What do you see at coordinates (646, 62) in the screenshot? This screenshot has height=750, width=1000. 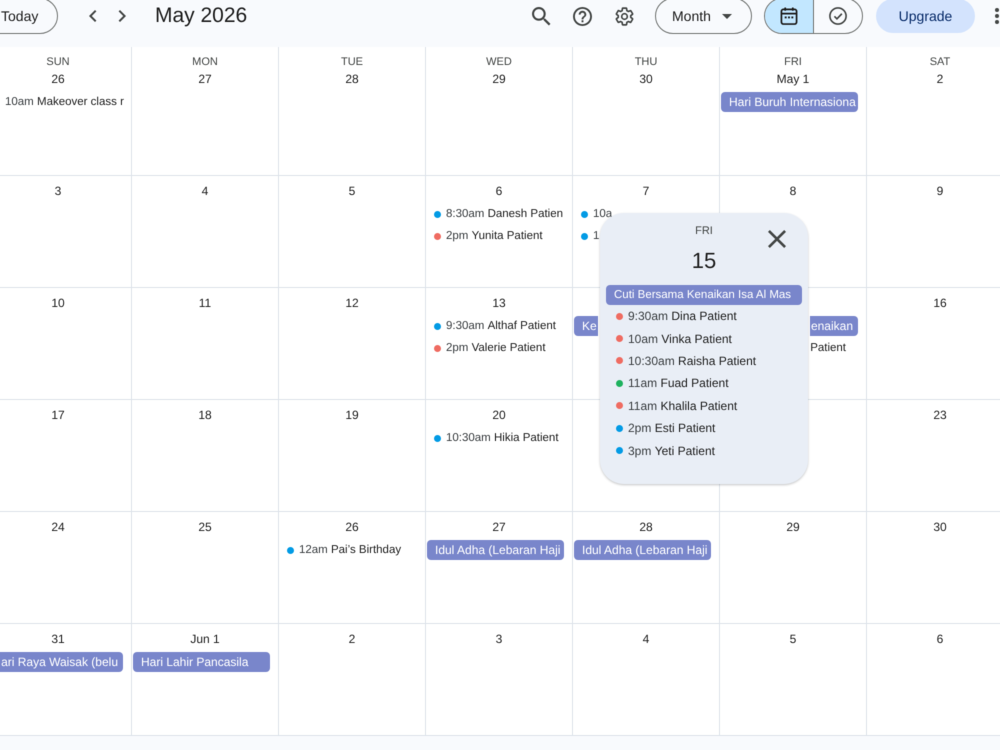 I see `weekday-label: THU` at bounding box center [646, 62].